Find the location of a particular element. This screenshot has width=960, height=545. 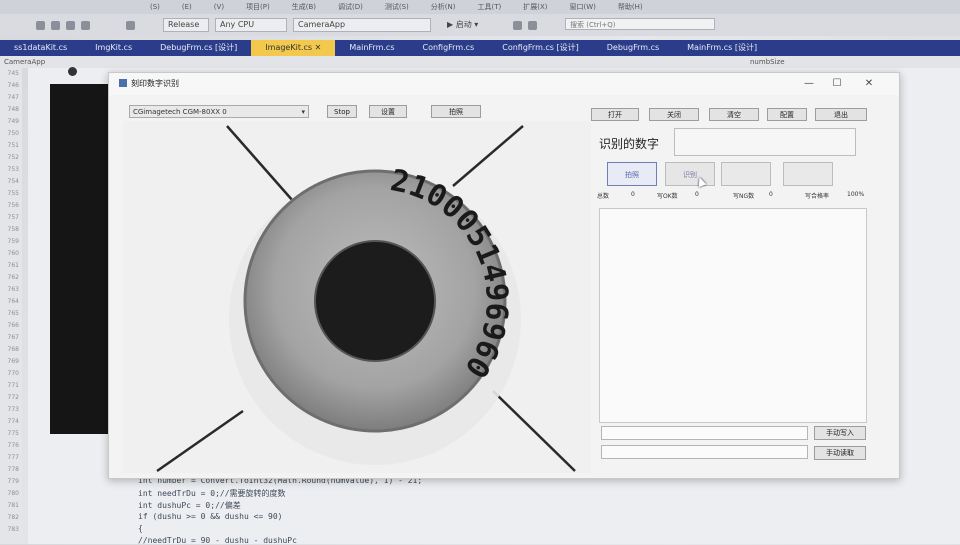

tab-file: MainFrm.cs is located at coordinates (371, 48).